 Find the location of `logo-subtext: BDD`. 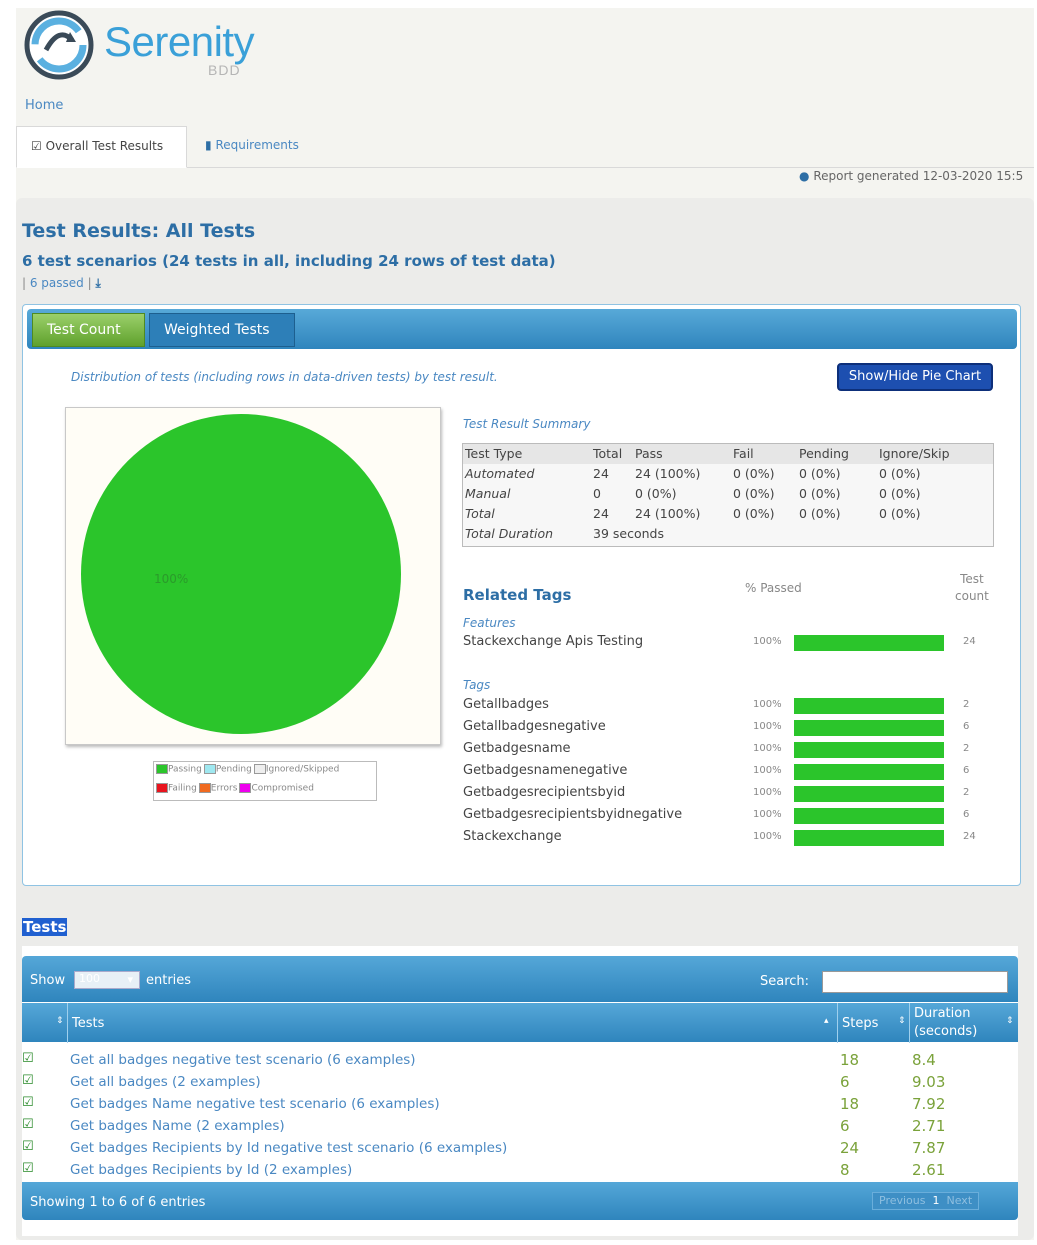

logo-subtext: BDD is located at coordinates (224, 70).